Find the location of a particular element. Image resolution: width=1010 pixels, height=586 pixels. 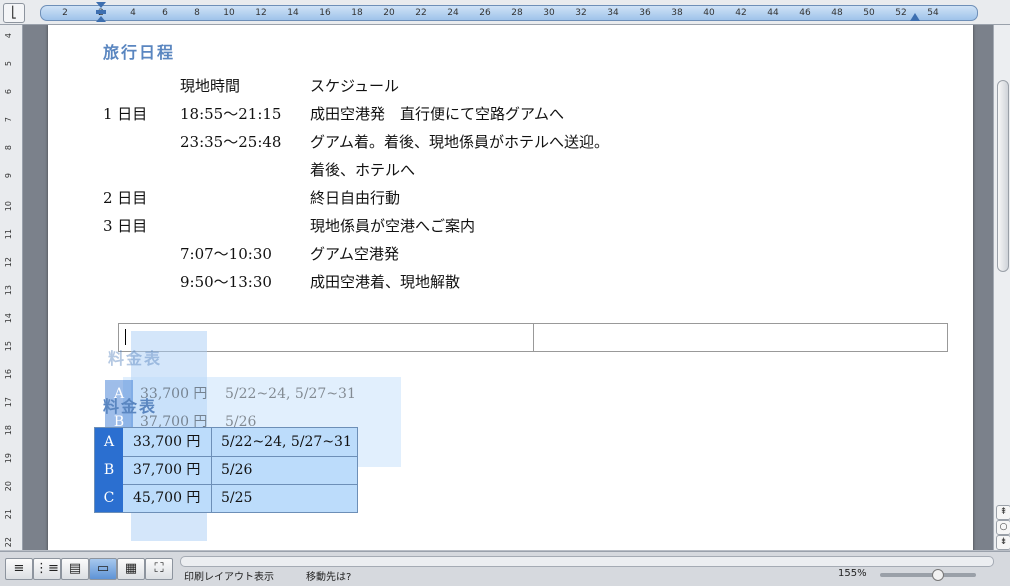

ruler-tick-label: 10 is located at coordinates (229, 13).